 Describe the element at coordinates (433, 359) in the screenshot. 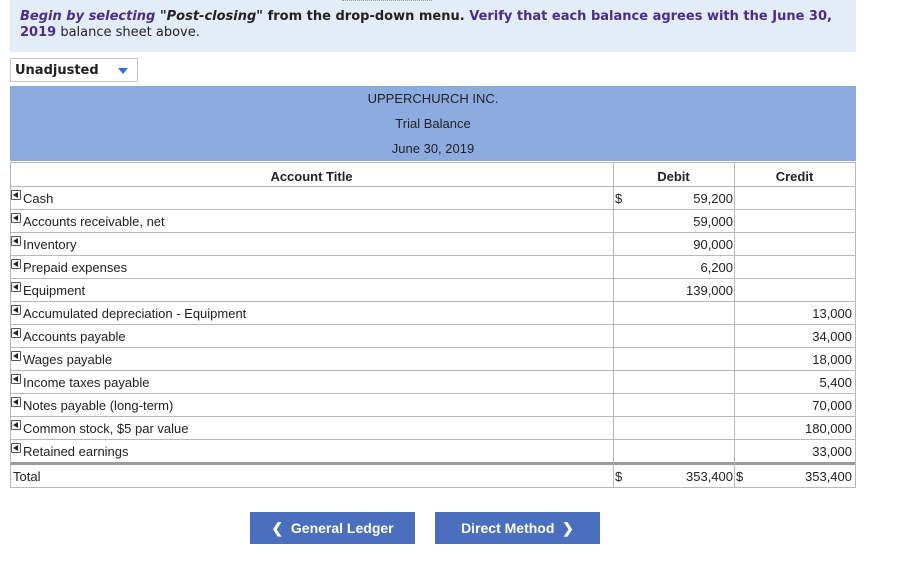

I see `table-row: Wages payable 18,000` at that location.